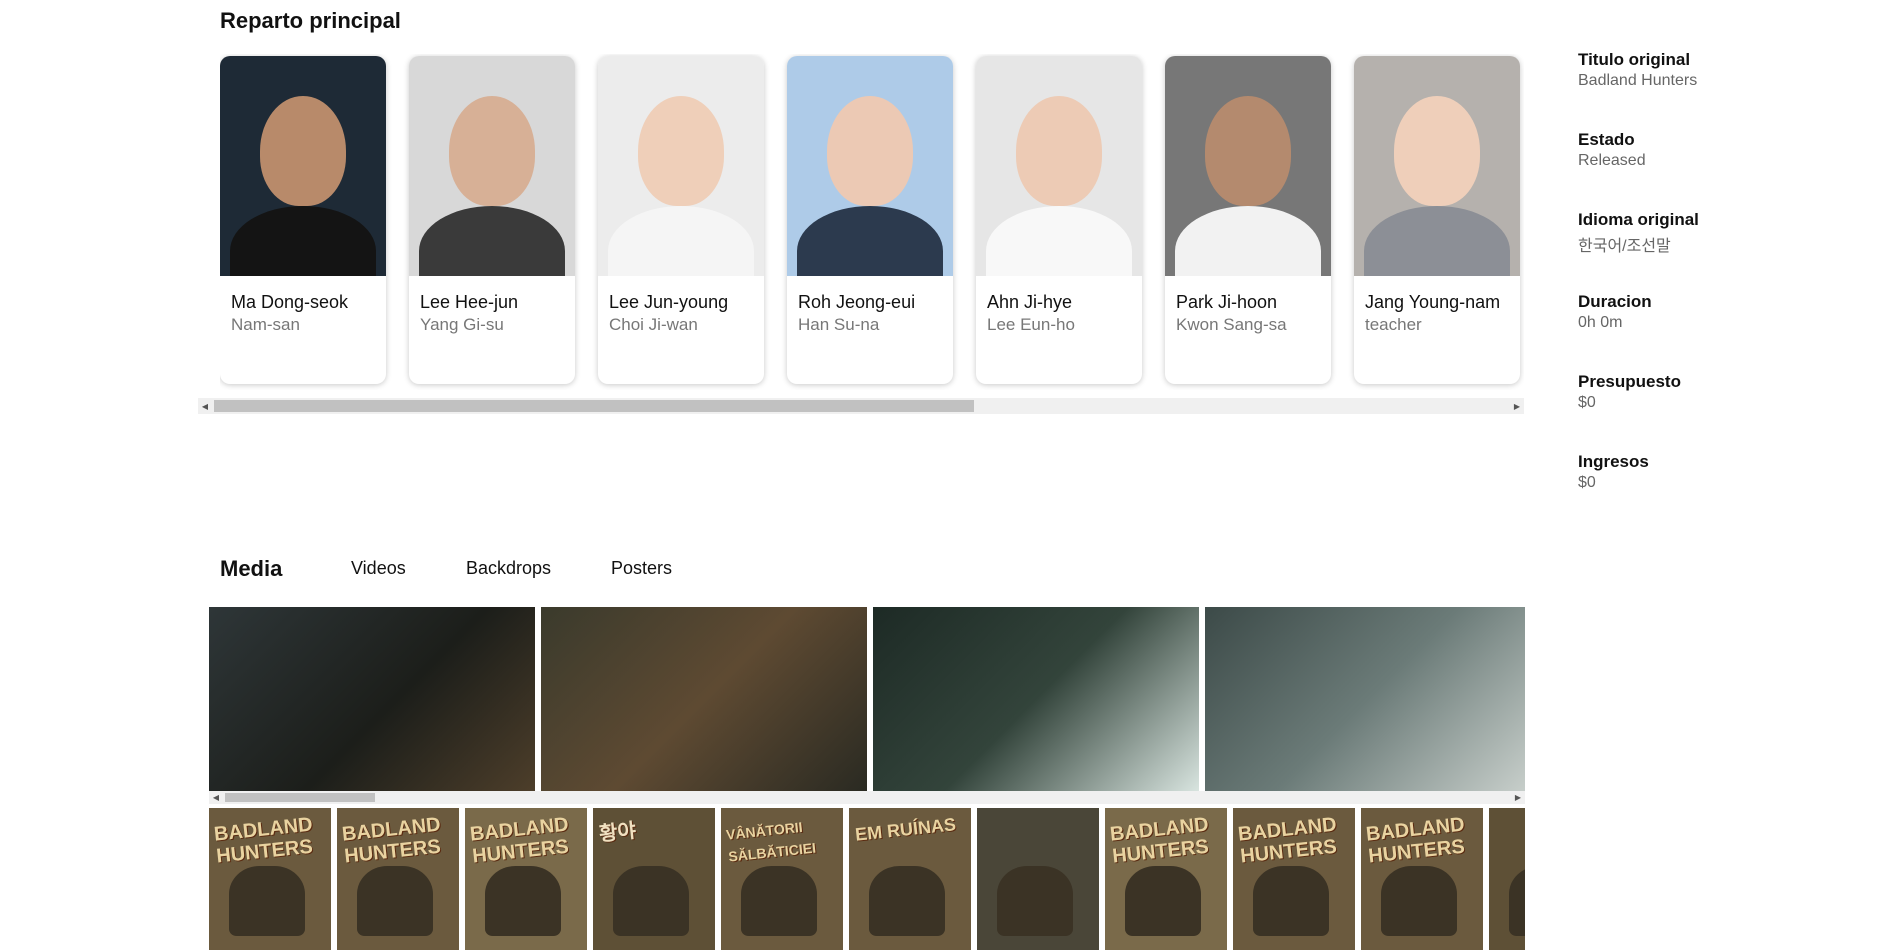 Image resolution: width=1900 pixels, height=950 pixels. Describe the element at coordinates (782, 879) in the screenshot. I see `poster-image: VÂNĂTORII SĂLBĂTICIEI` at that location.